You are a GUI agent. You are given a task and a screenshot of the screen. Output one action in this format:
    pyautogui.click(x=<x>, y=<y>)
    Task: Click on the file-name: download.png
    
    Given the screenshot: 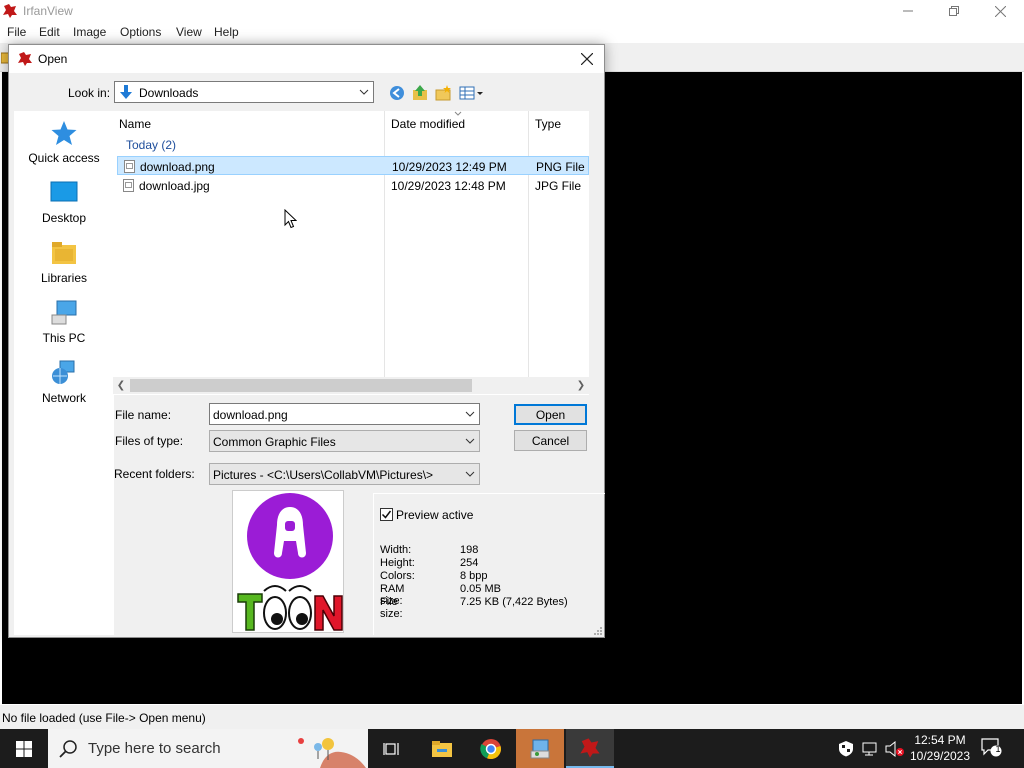 What is the action you would take?
    pyautogui.click(x=177, y=167)
    